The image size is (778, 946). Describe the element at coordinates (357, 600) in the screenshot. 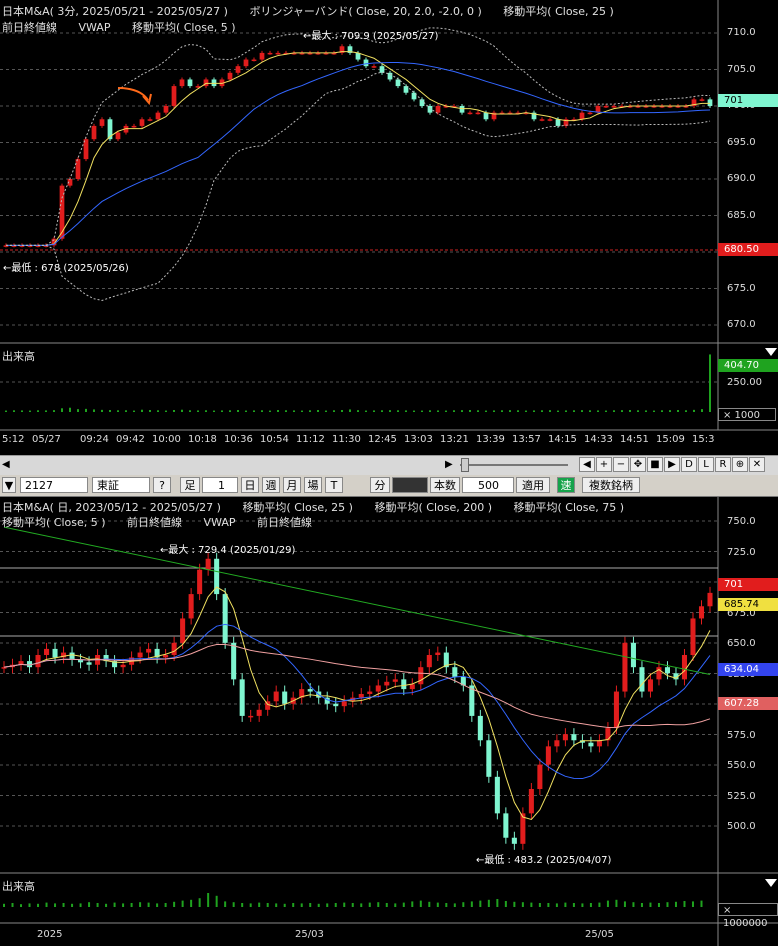

I see `daily-ma200-line` at that location.